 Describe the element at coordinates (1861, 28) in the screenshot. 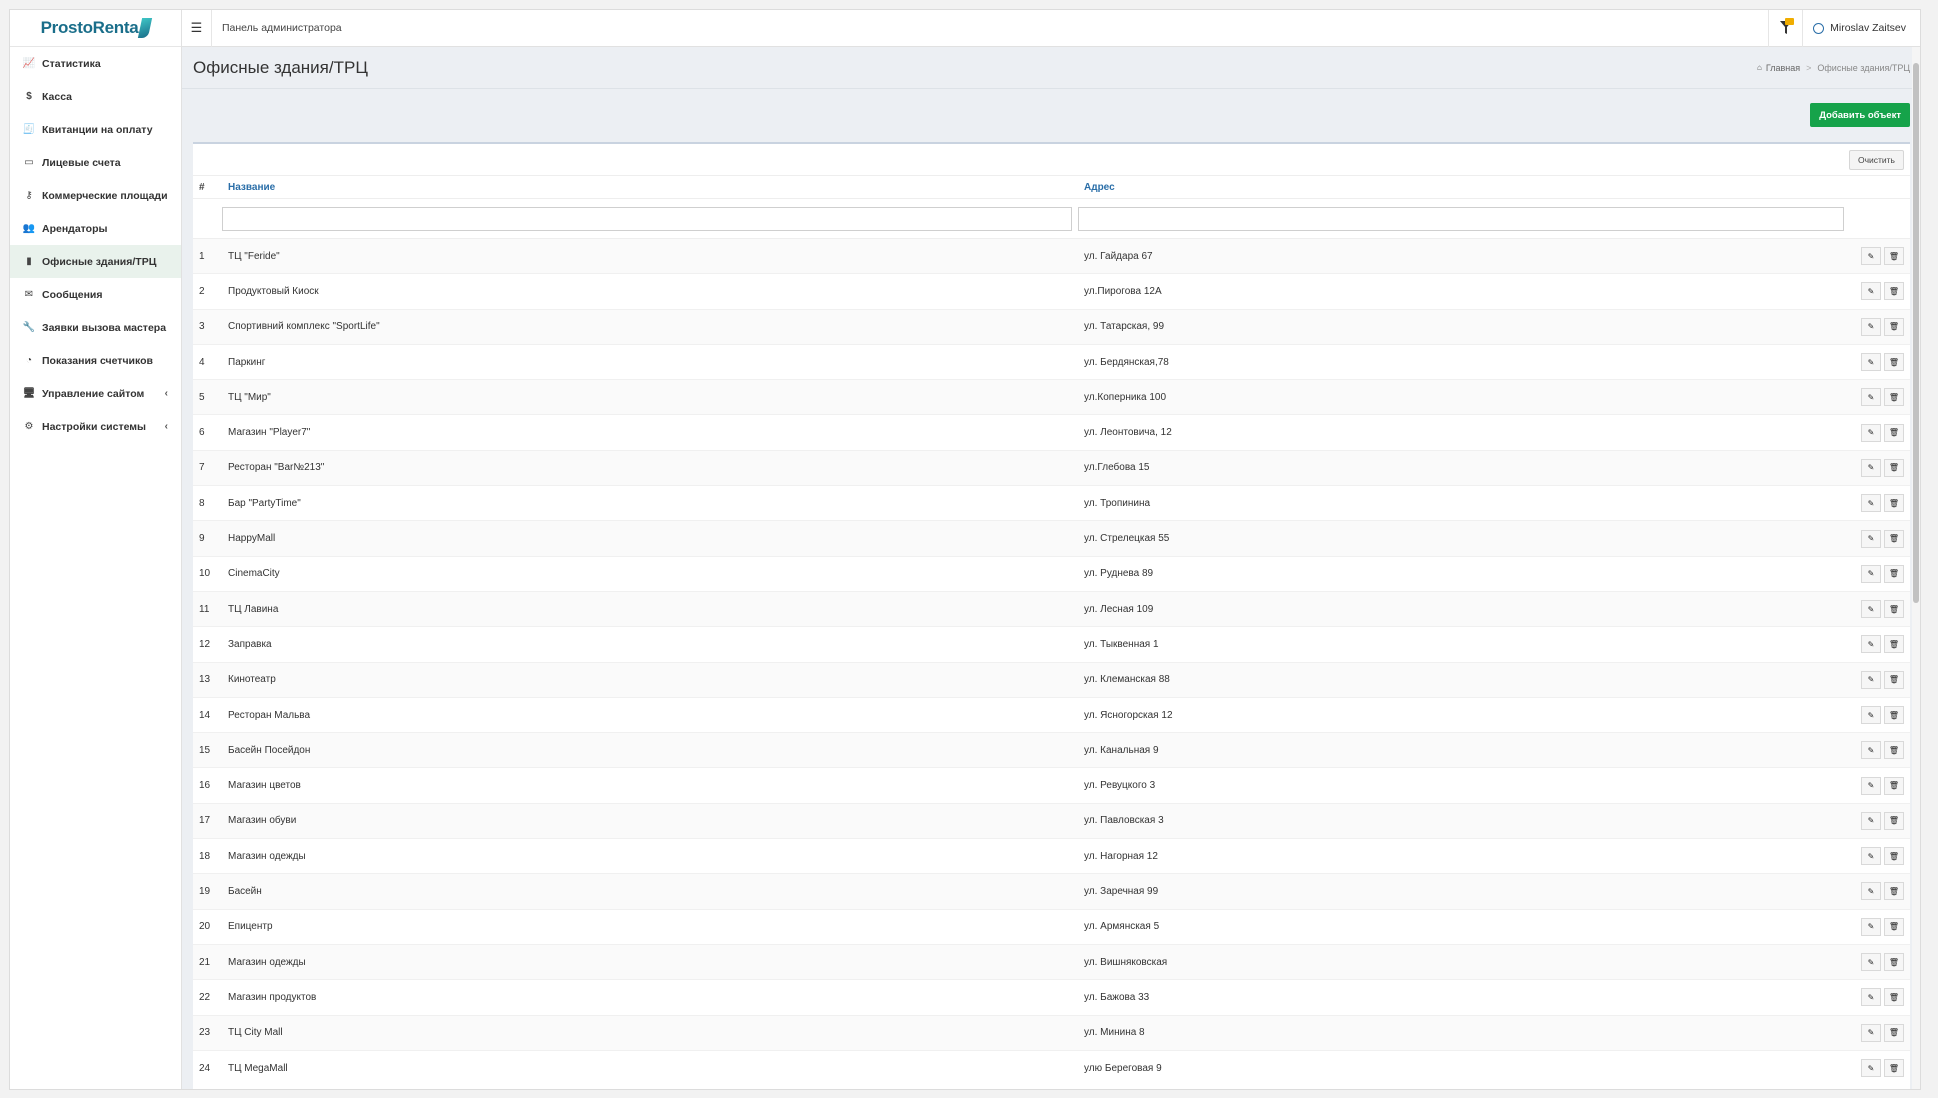

I see `user-menu: Miroslav Zaitsev` at that location.